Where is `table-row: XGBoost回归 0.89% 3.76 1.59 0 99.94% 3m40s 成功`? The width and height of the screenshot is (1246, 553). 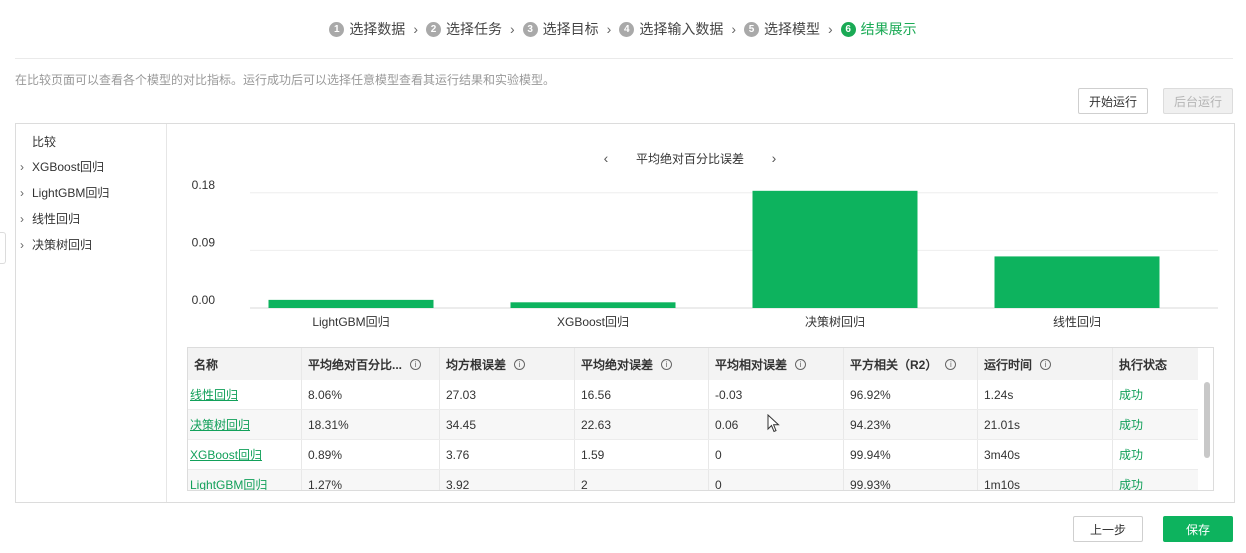 table-row: XGBoost回归 0.89% 3.76 1.59 0 99.94% 3m40s 成功 is located at coordinates (693, 455).